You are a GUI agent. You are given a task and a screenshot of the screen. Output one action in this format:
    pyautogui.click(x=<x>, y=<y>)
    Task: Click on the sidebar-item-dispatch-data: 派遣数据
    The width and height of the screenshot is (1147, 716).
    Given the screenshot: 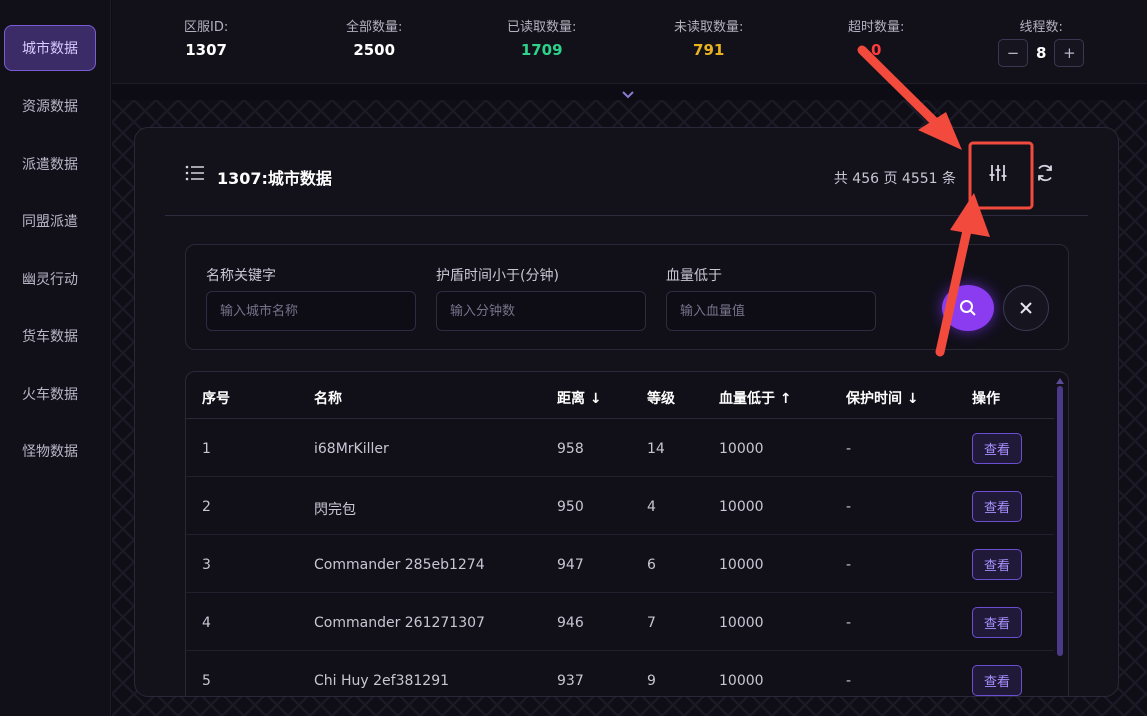 What is the action you would take?
    pyautogui.click(x=50, y=164)
    